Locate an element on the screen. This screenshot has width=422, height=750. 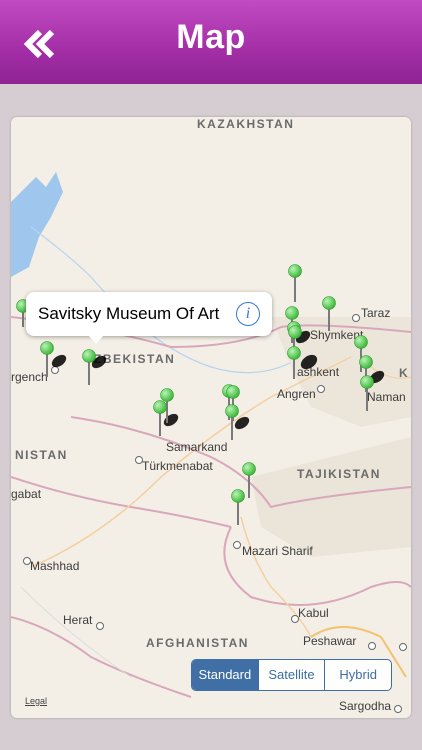
navigation-header: Map is located at coordinates (211, 42).